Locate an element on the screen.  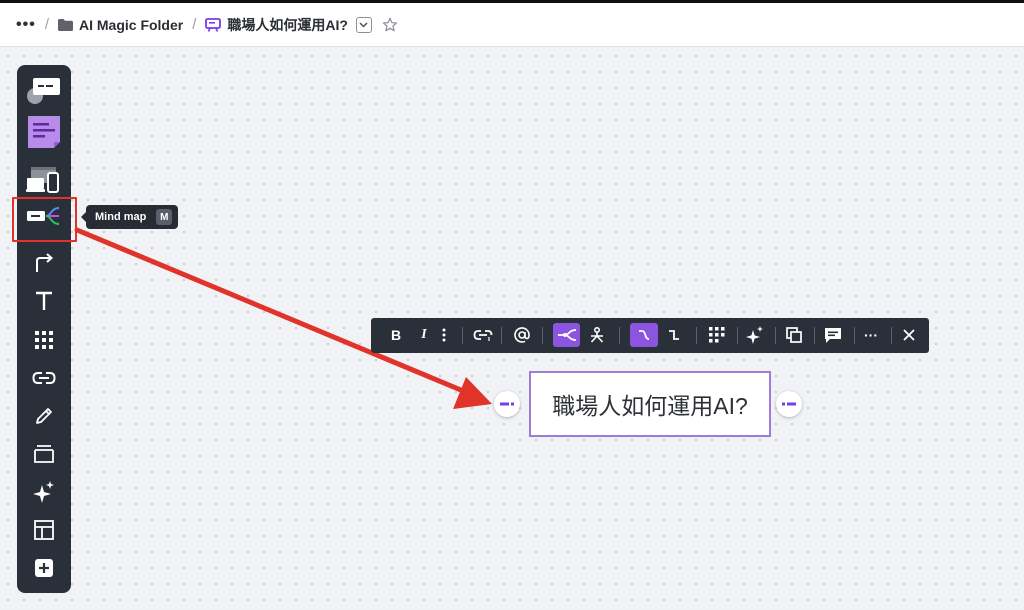
italic-button: I is located at coordinates (424, 335).